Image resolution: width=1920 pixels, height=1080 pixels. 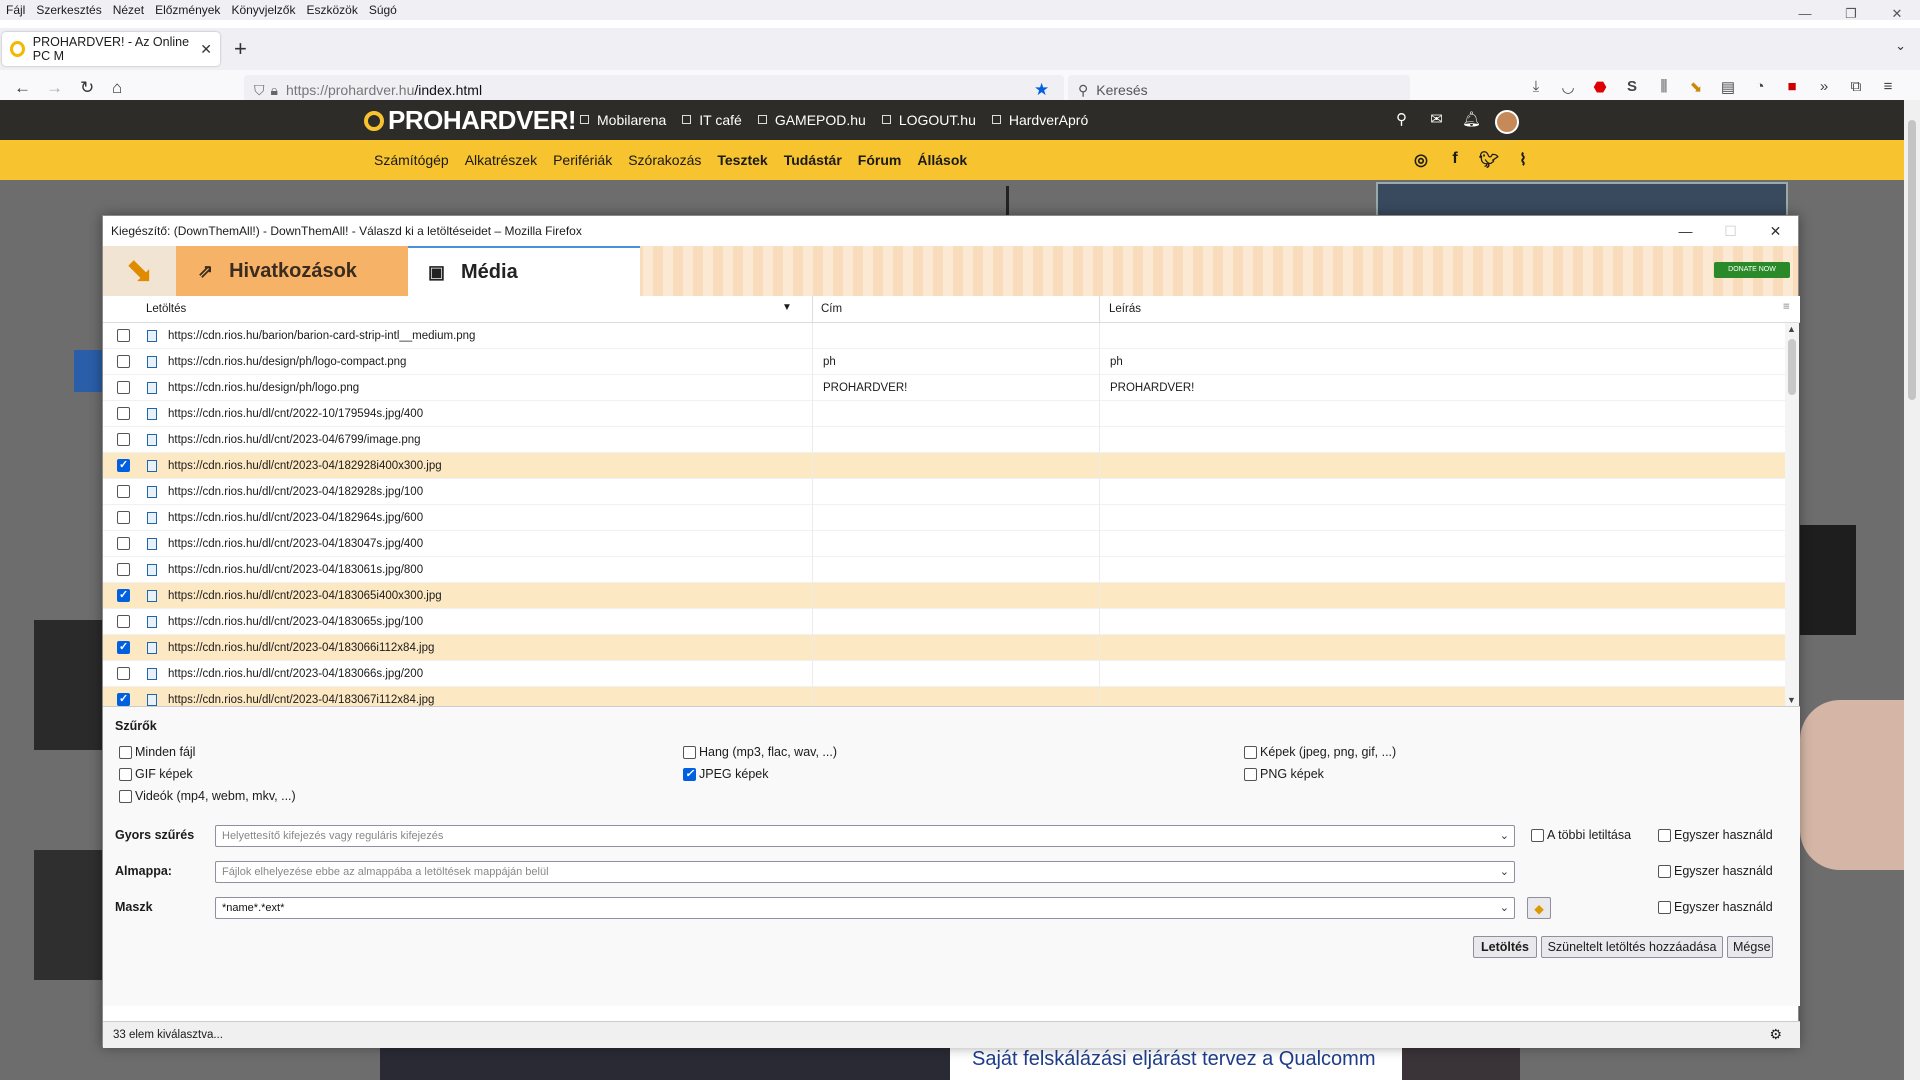 What do you see at coordinates (111, 49) in the screenshot?
I see `browser-tab: PROHARDVER! - Az Online PC M ✕` at bounding box center [111, 49].